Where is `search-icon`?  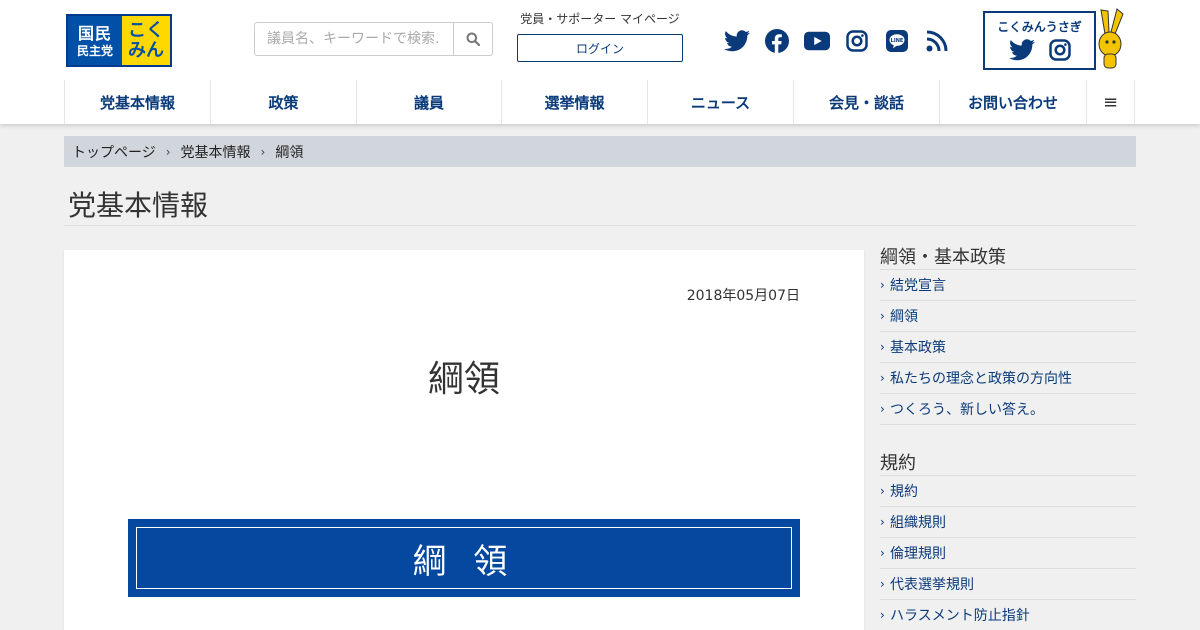
search-icon is located at coordinates (473, 39).